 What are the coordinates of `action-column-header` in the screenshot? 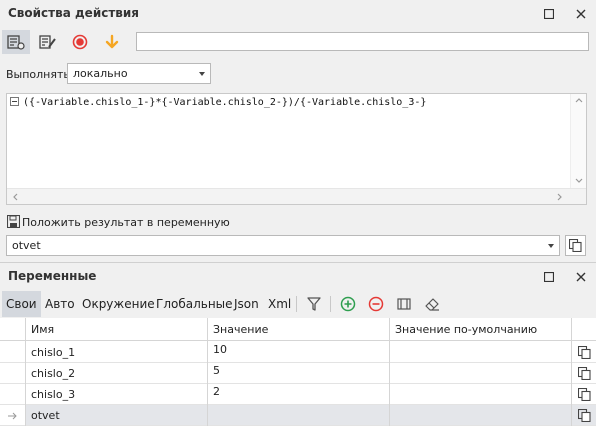 It's located at (584, 329).